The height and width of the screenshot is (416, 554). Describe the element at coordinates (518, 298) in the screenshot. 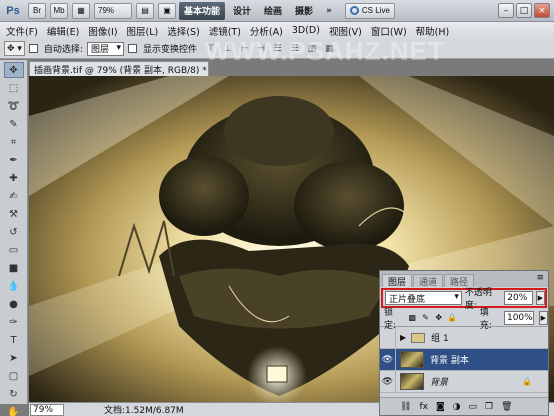

I see `opacity-field: 20%` at that location.